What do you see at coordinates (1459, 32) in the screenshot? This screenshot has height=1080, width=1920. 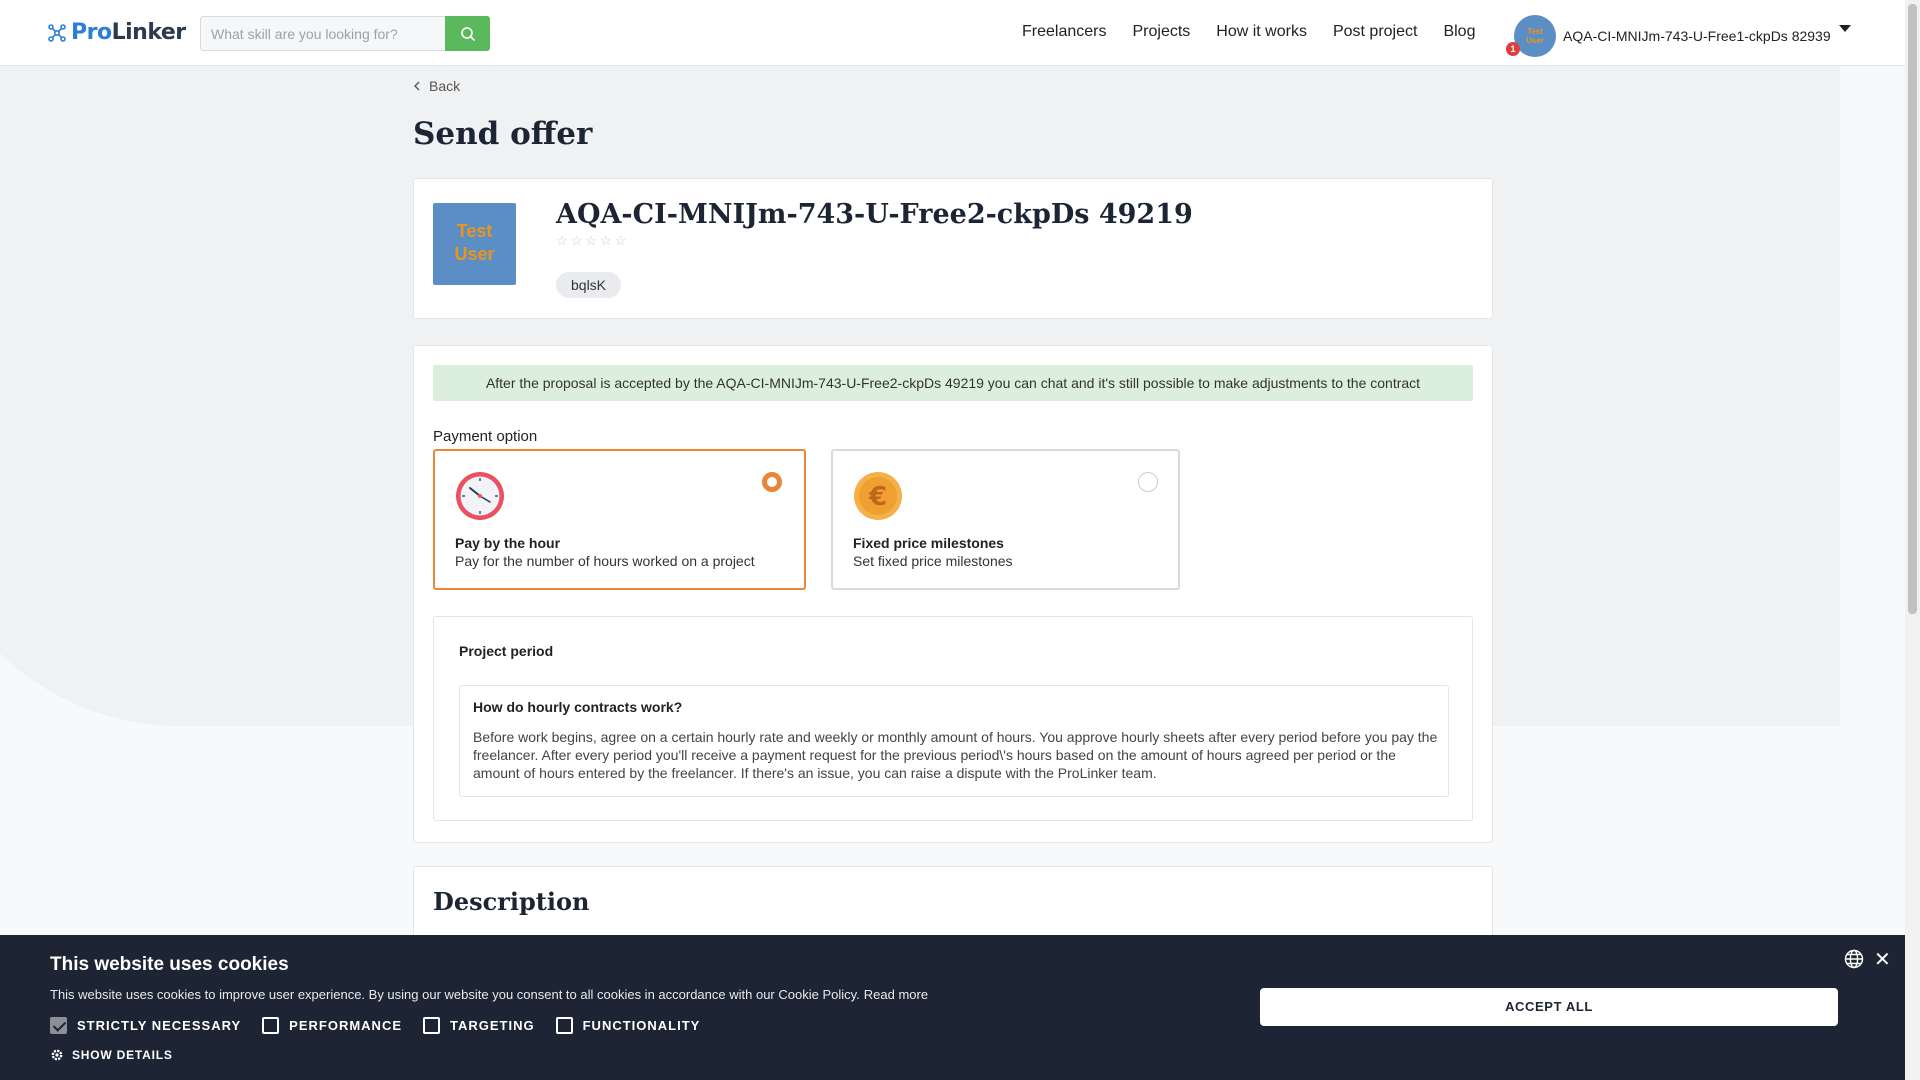 I see `nav-blog: Blog` at bounding box center [1459, 32].